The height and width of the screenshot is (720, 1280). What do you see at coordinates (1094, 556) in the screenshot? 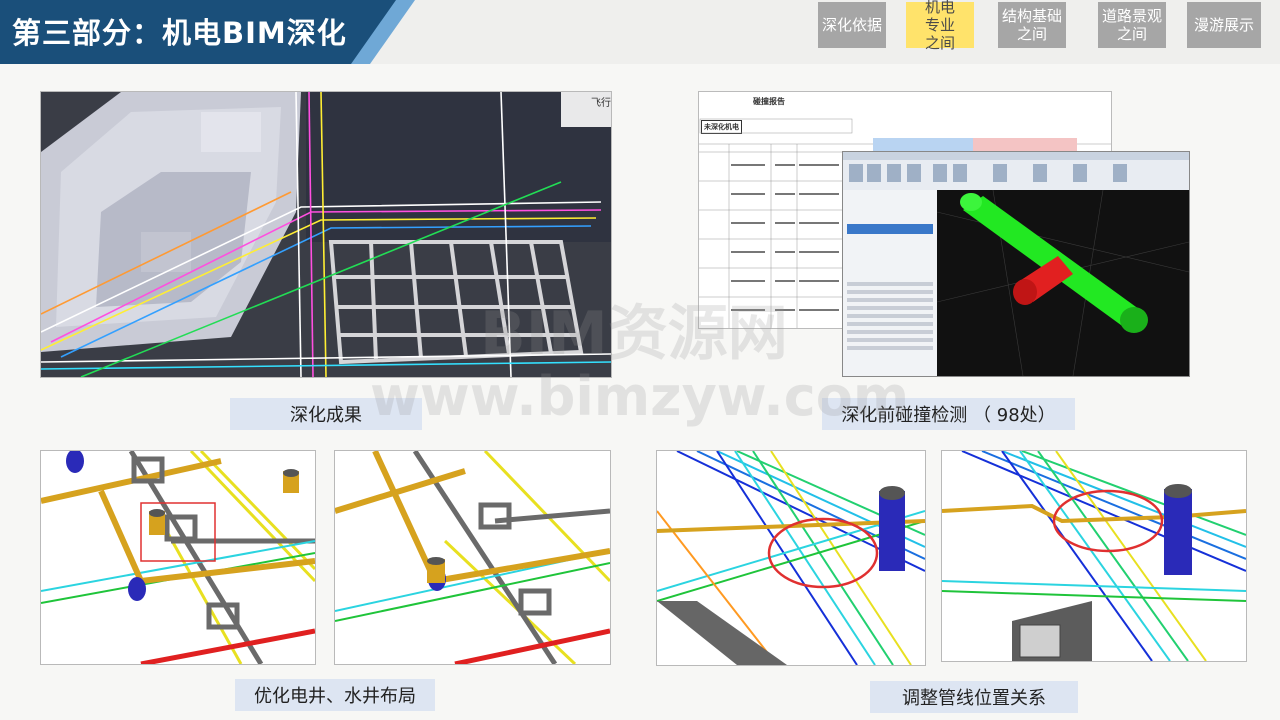
I see `pipe-after-image` at bounding box center [1094, 556].